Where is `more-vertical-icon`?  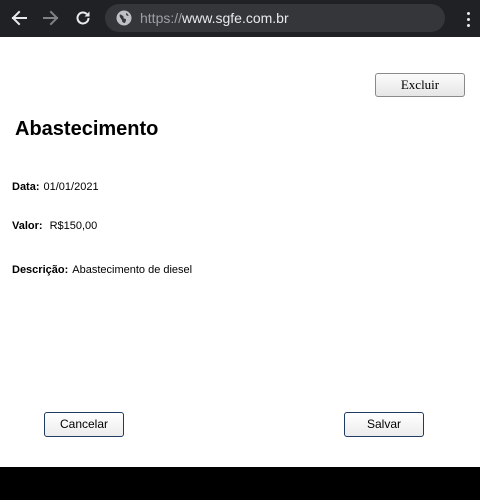
more-vertical-icon is located at coordinates (468, 19).